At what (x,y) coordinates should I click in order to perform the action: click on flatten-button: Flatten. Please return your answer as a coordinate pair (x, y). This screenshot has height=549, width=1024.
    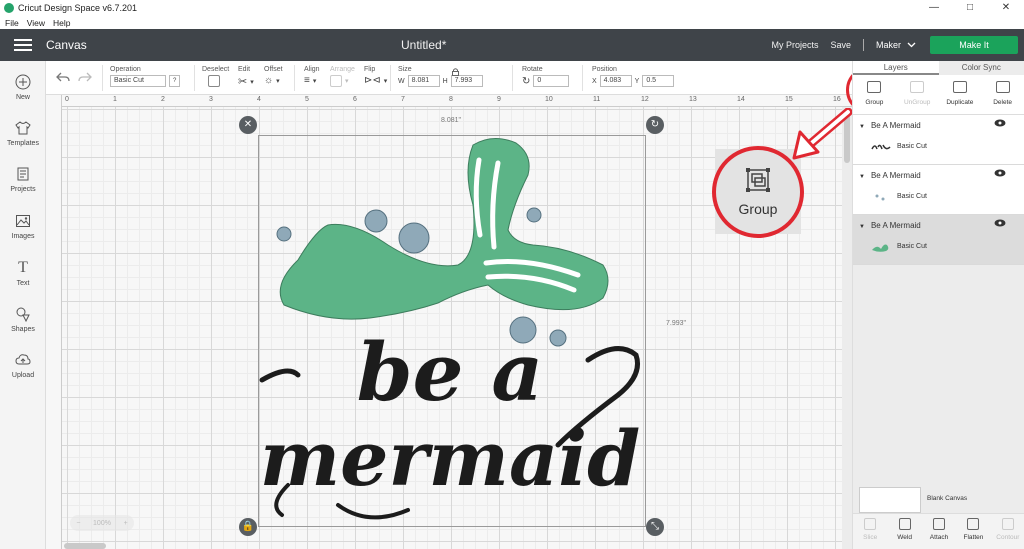
    Looking at the image, I should click on (973, 531).